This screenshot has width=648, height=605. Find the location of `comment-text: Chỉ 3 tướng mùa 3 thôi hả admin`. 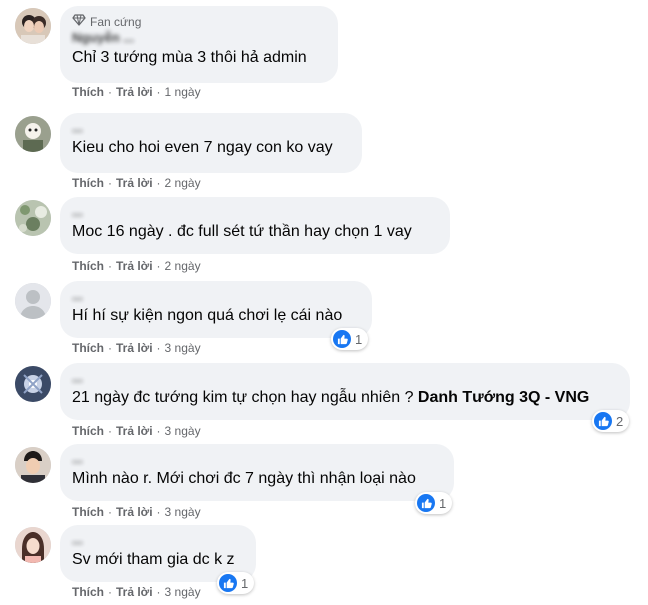

comment-text: Chỉ 3 tướng mùa 3 thôi hả admin is located at coordinates (189, 57).